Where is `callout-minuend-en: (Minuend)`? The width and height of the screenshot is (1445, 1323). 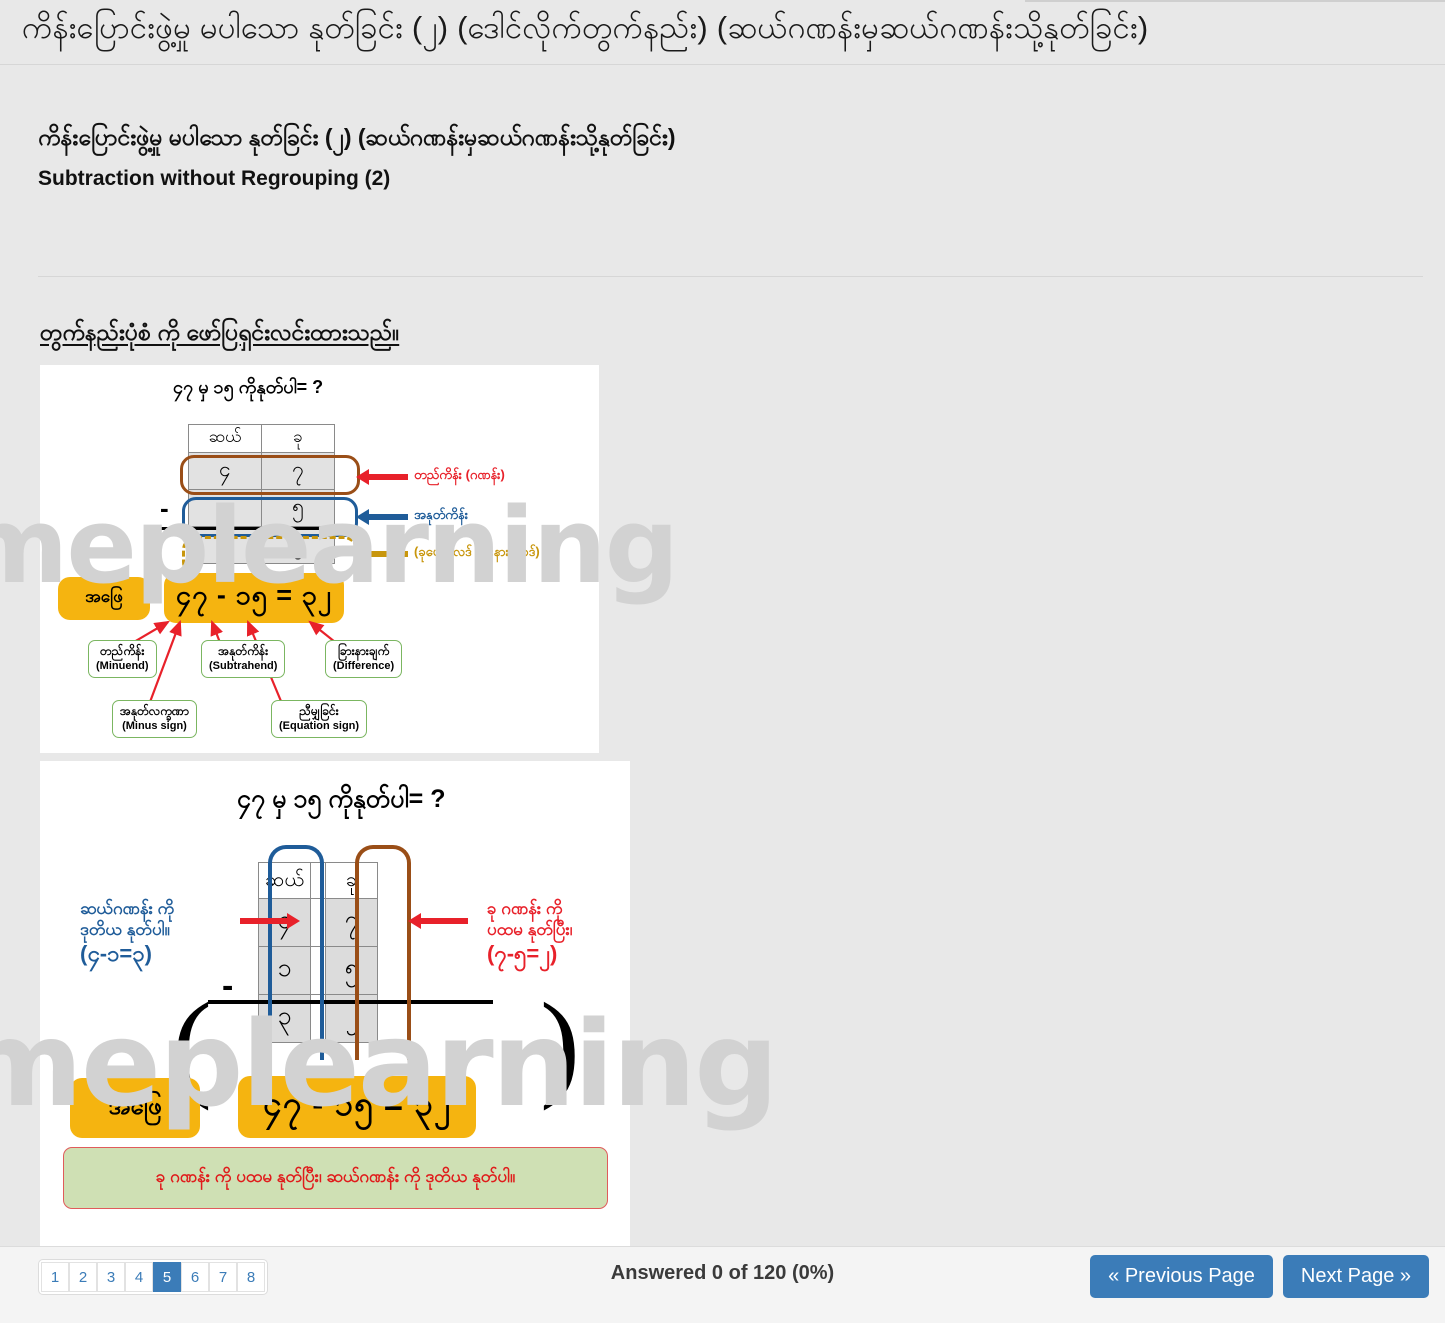 callout-minuend-en: (Minuend) is located at coordinates (122, 666).